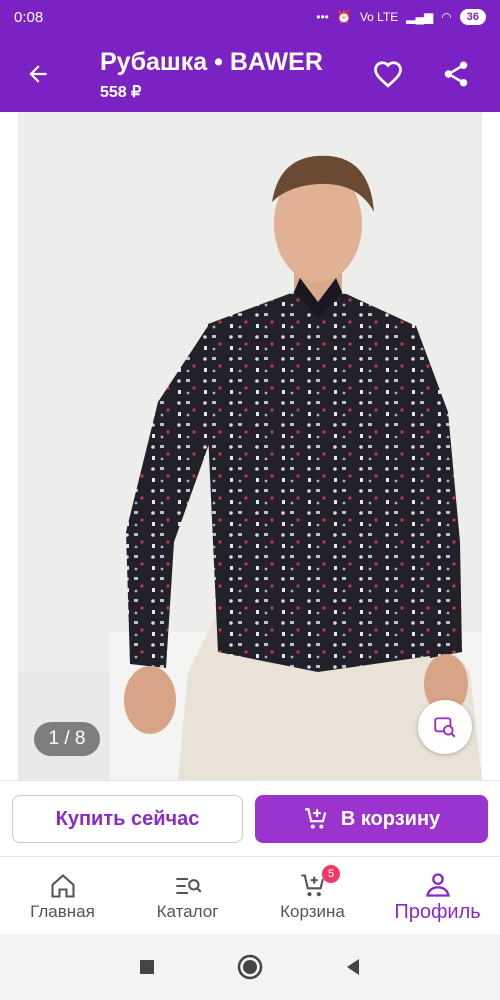 The image size is (500, 1000). What do you see at coordinates (379, 17) in the screenshot?
I see `network-label: Vo LTE` at bounding box center [379, 17].